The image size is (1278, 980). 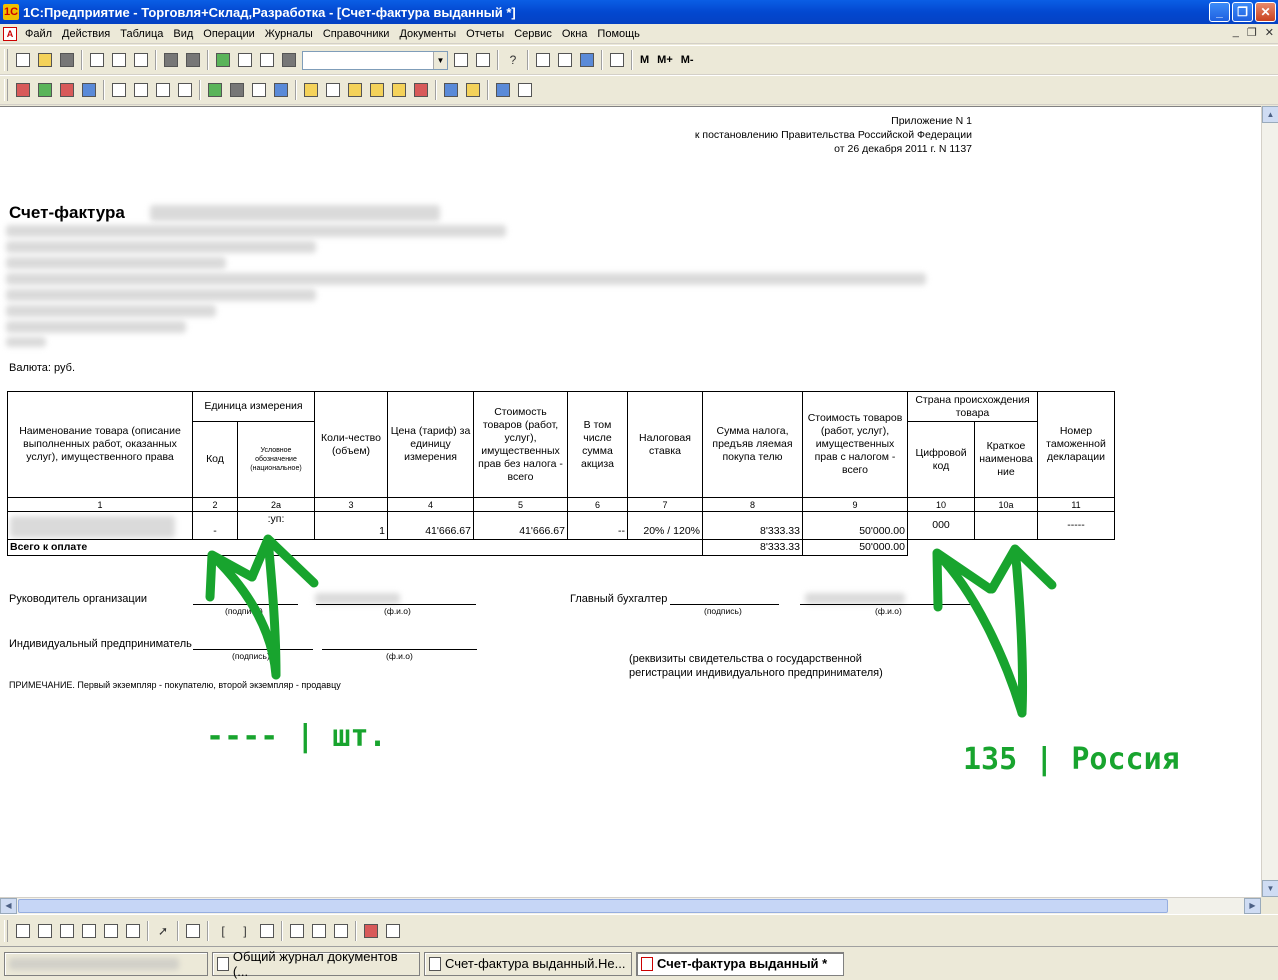 What do you see at coordinates (297, 931) in the screenshot?
I see `table-icon` at bounding box center [297, 931].